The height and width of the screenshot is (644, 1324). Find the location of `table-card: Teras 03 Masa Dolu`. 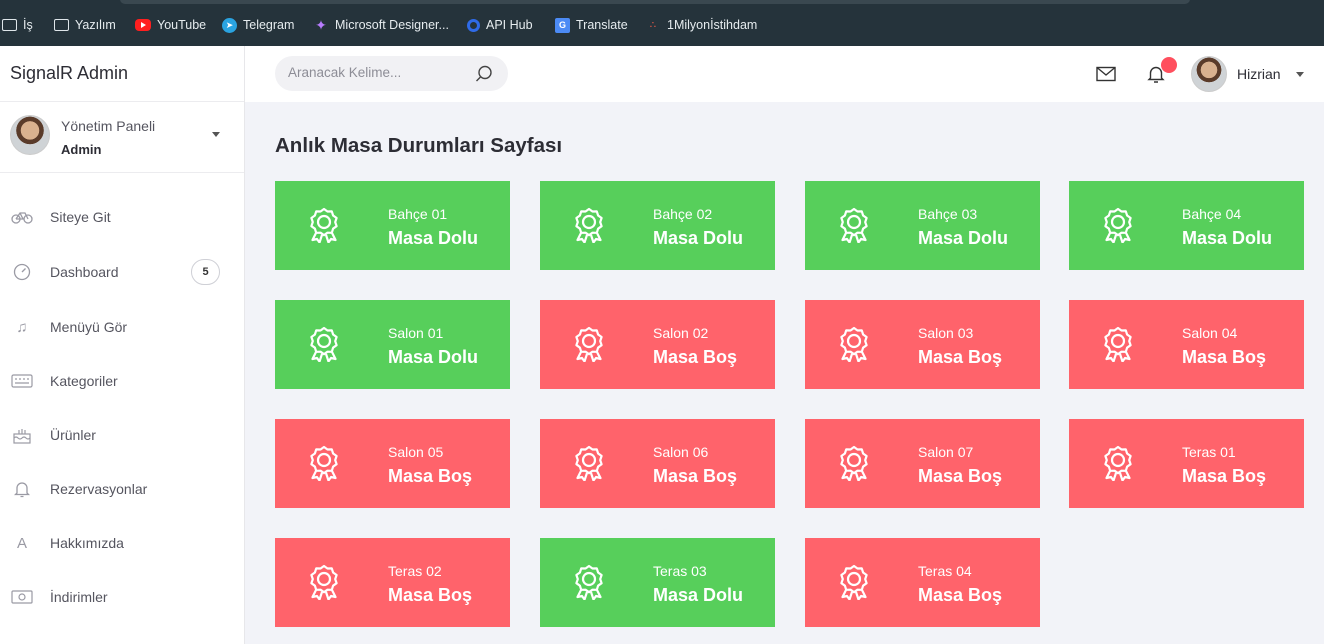

table-card: Teras 03 Masa Dolu is located at coordinates (657, 582).